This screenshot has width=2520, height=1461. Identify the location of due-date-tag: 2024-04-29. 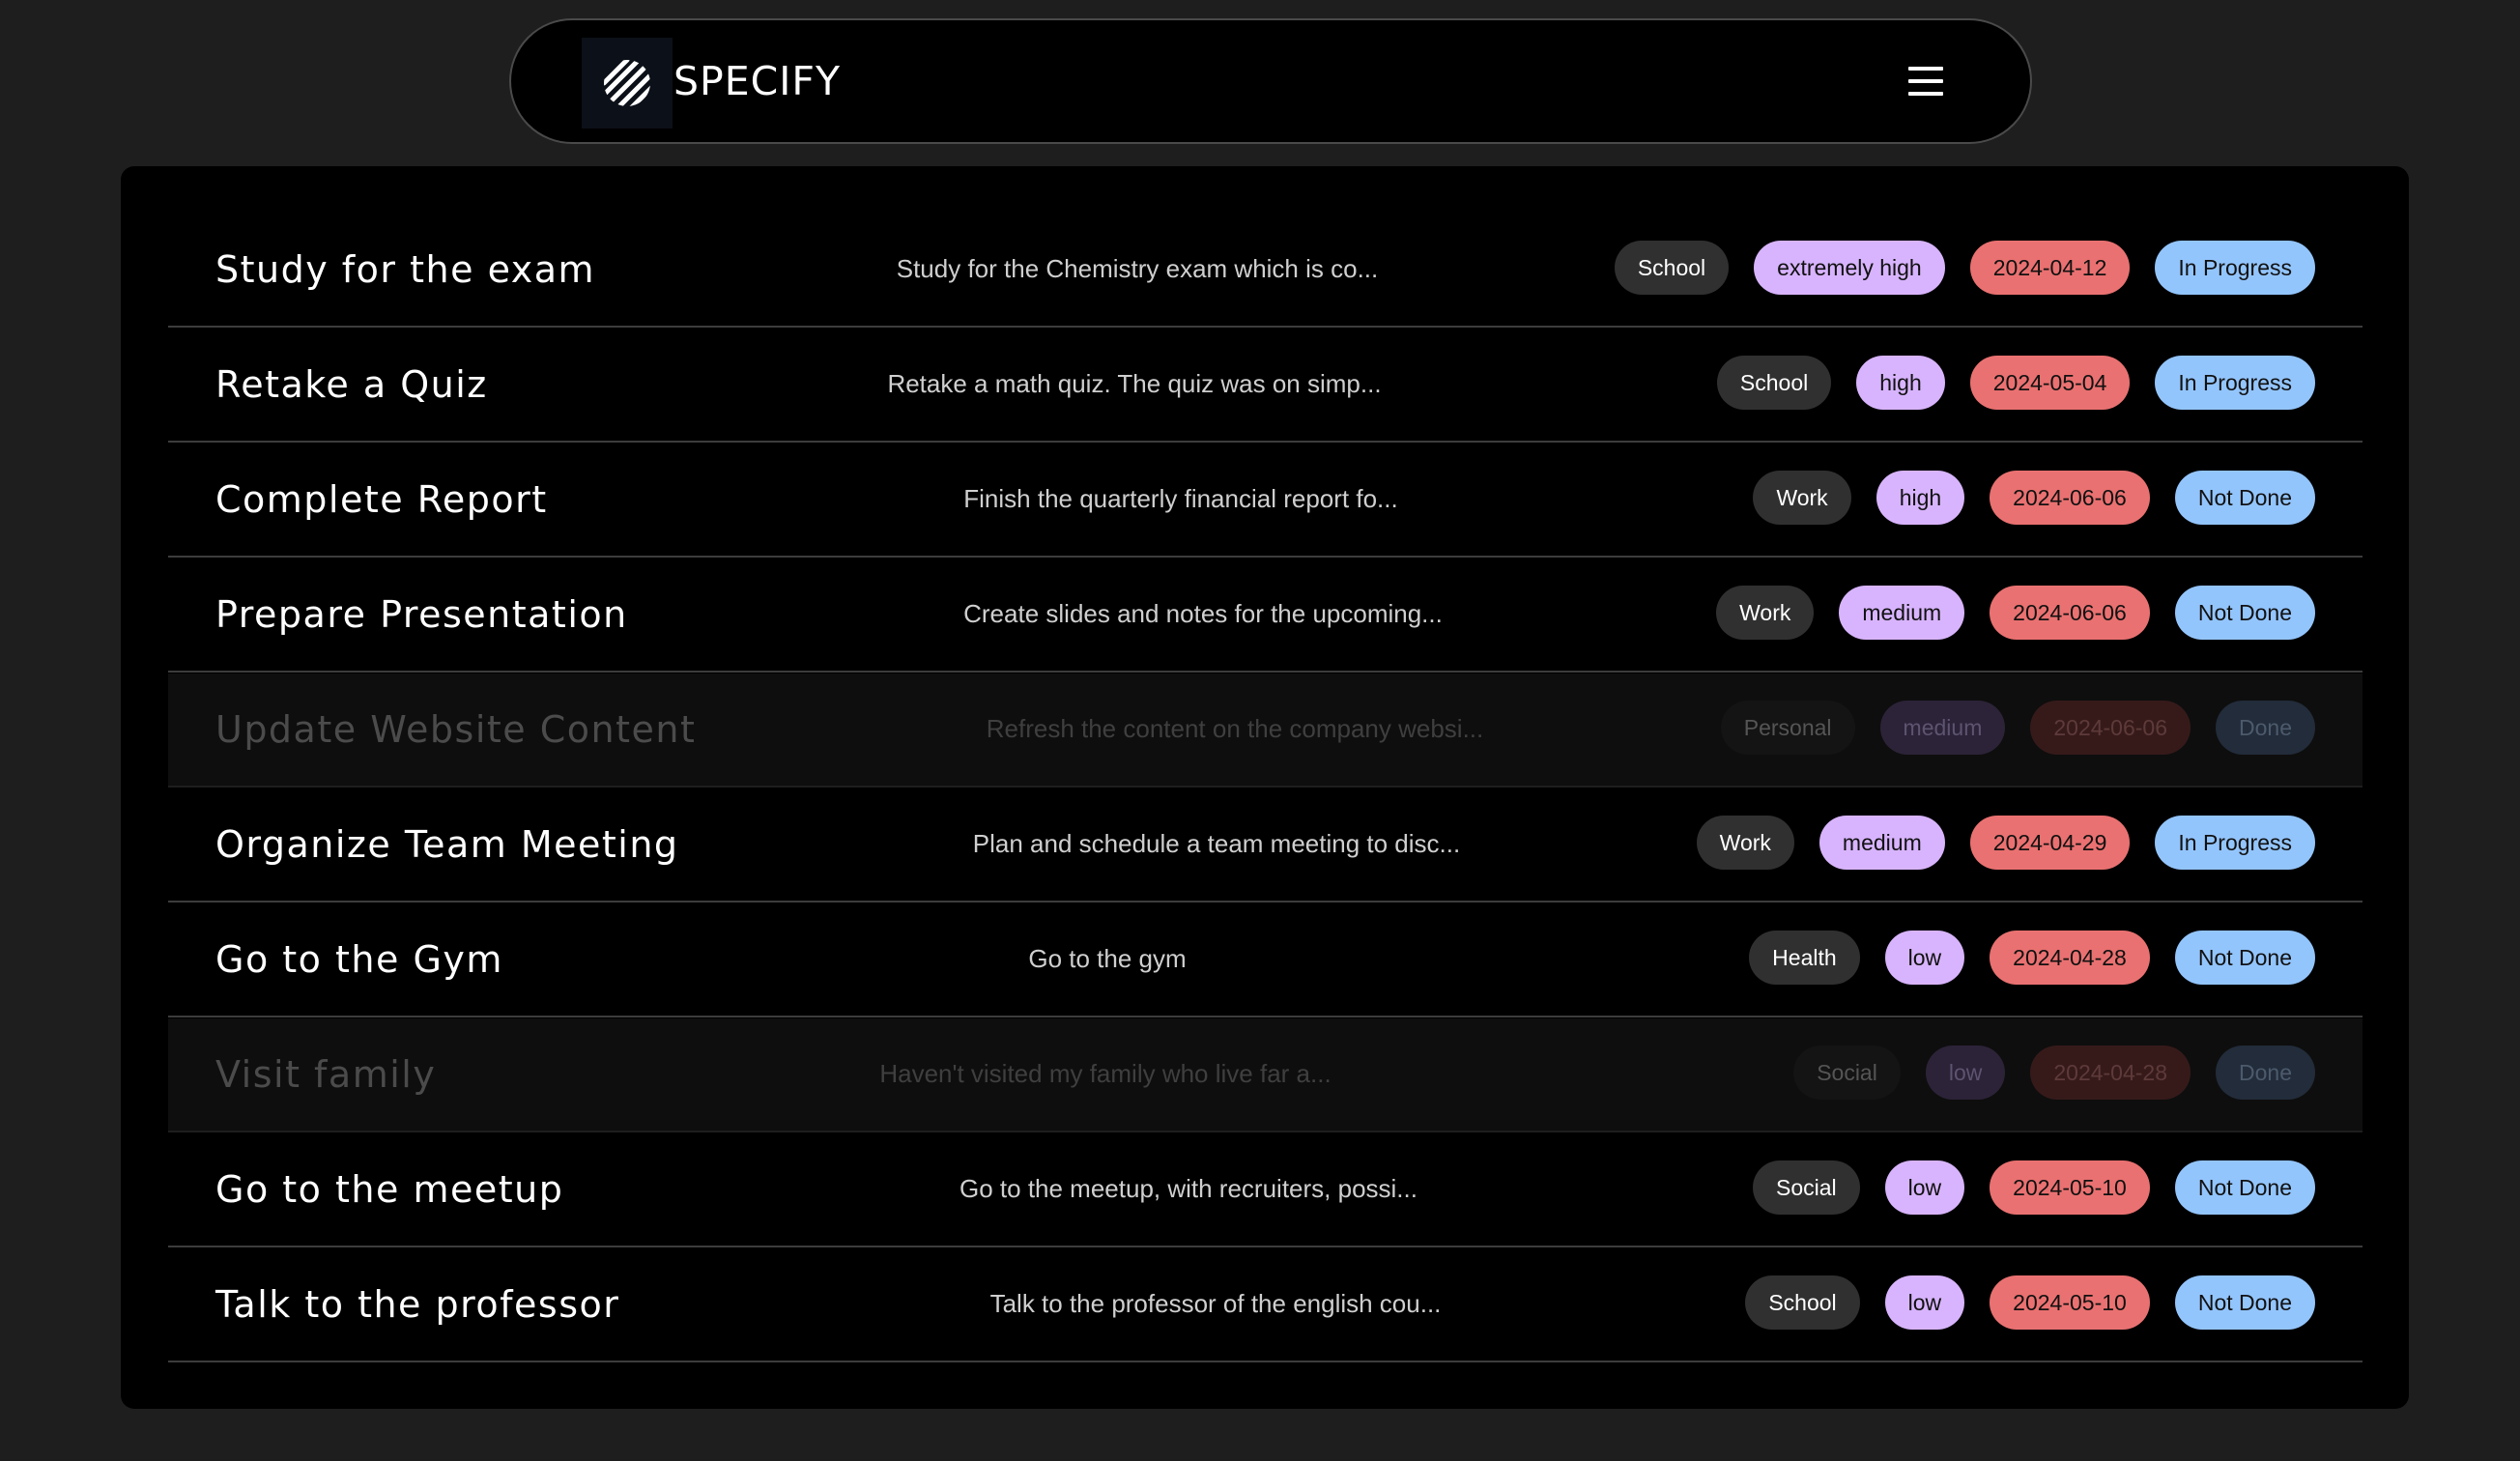
(2050, 843).